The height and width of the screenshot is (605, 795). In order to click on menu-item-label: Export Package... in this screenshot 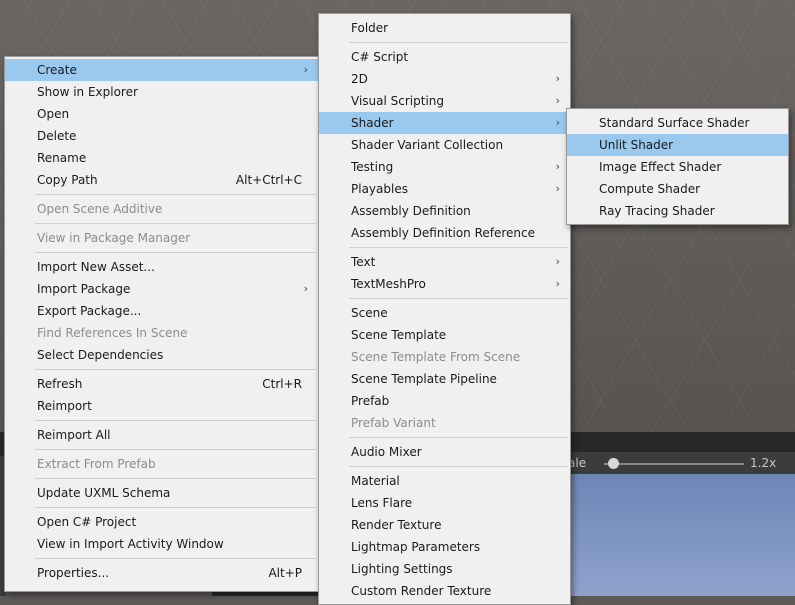, I will do `click(89, 311)`.